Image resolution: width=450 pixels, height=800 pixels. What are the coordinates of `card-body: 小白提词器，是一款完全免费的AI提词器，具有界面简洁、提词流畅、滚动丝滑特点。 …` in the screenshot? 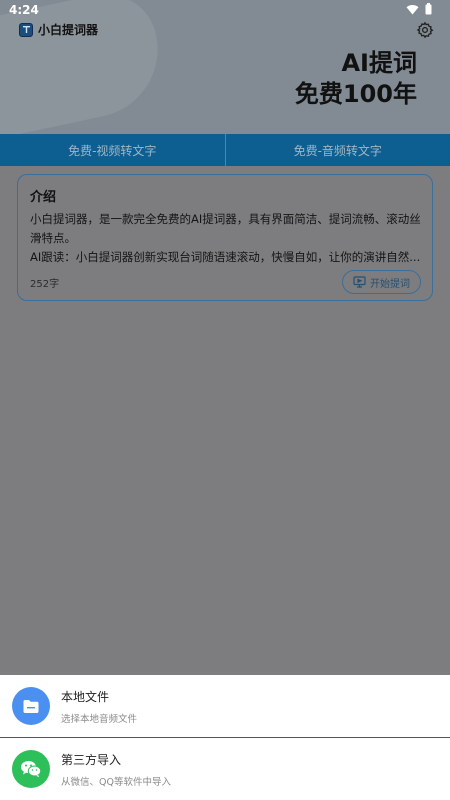 It's located at (227, 238).